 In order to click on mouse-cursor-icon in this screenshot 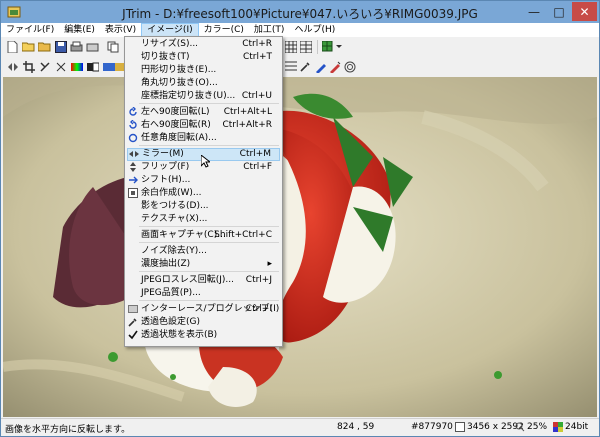, I will do `click(206, 162)`.